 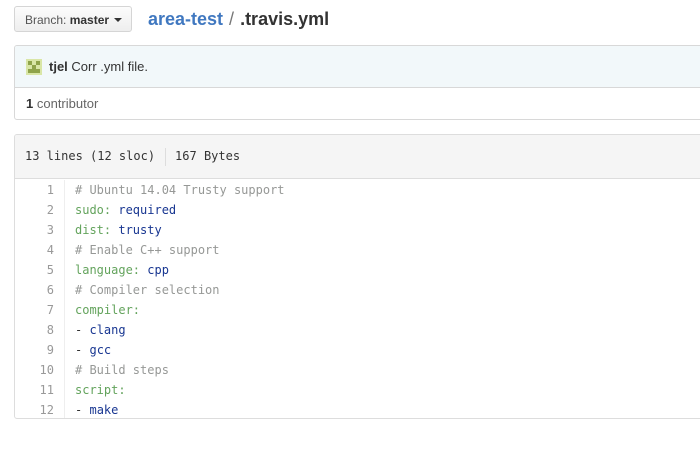 I want to click on branch-select-button: Branch: master, so click(x=73, y=19).